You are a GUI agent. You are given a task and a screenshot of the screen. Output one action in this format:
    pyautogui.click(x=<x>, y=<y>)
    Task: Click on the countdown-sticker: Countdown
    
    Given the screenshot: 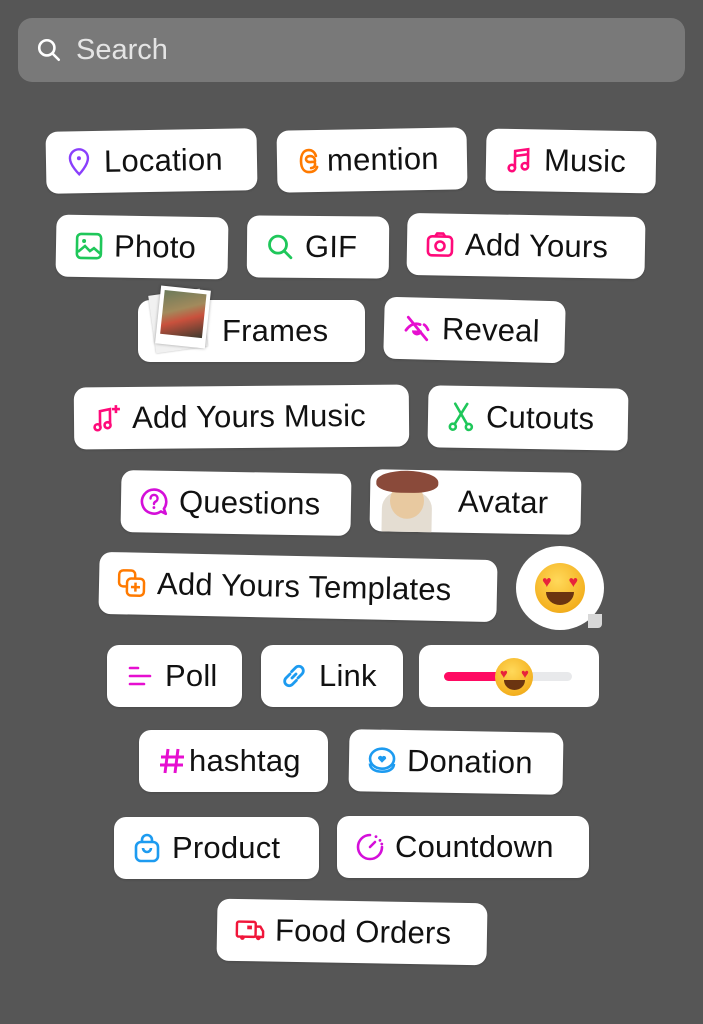 What is the action you would take?
    pyautogui.click(x=463, y=847)
    